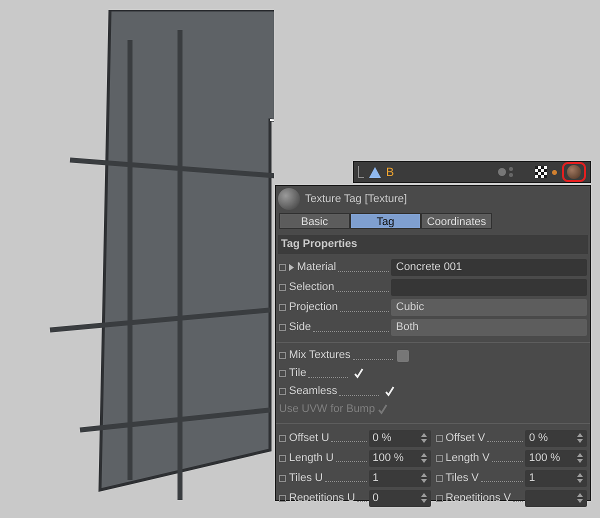  Describe the element at coordinates (456, 221) in the screenshot. I see `tab: Coordinates` at that location.